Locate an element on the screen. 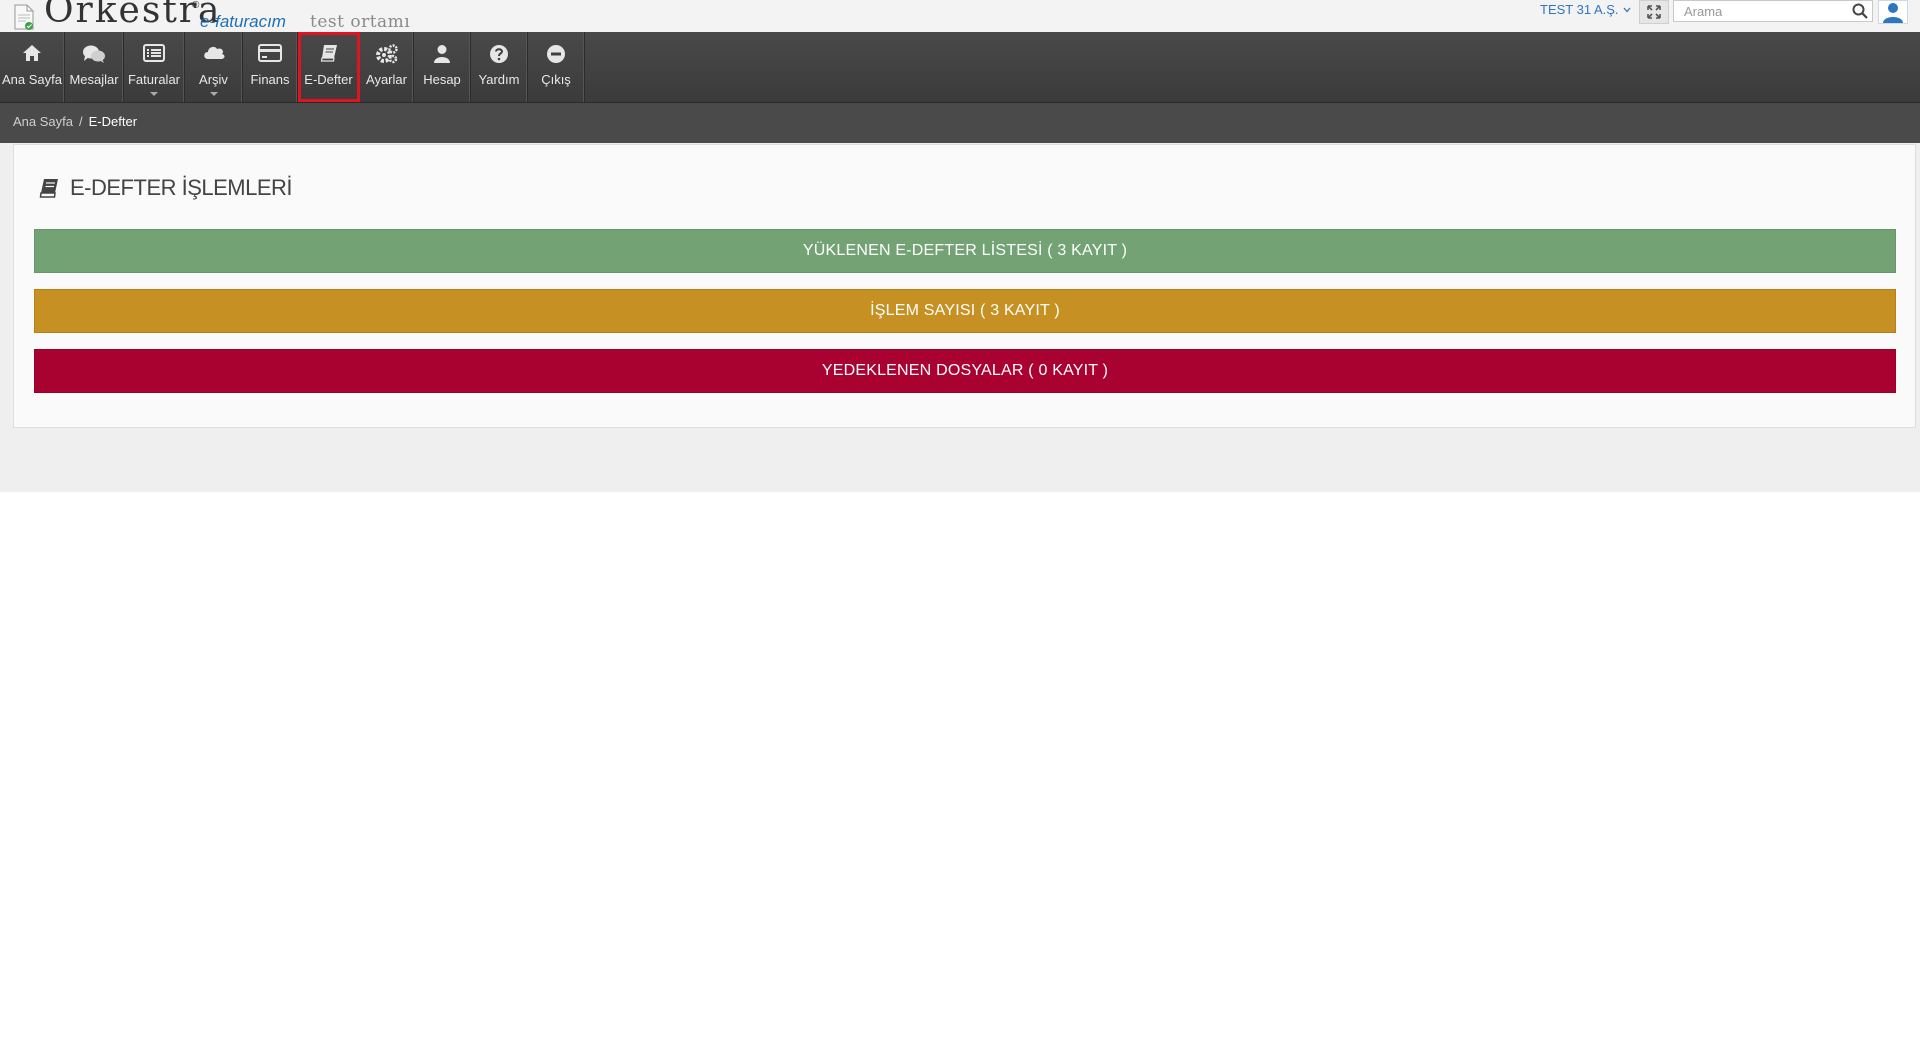 Image resolution: width=1920 pixels, height=1050 pixels. nav-label: Arşiv is located at coordinates (213, 79).